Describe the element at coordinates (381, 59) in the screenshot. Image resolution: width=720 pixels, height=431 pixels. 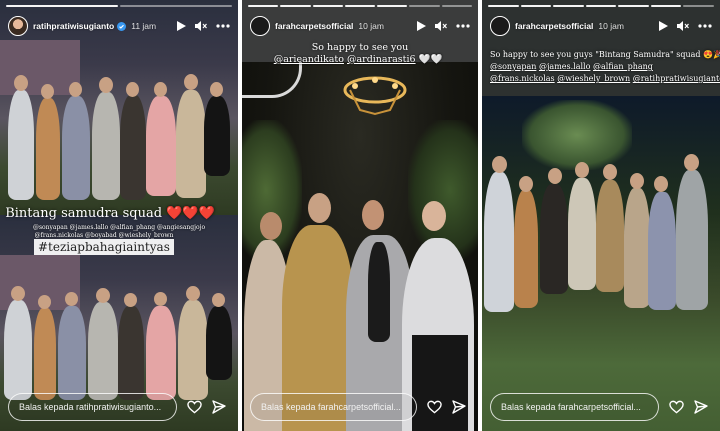
I see `mention: @ardinarasti6` at that location.